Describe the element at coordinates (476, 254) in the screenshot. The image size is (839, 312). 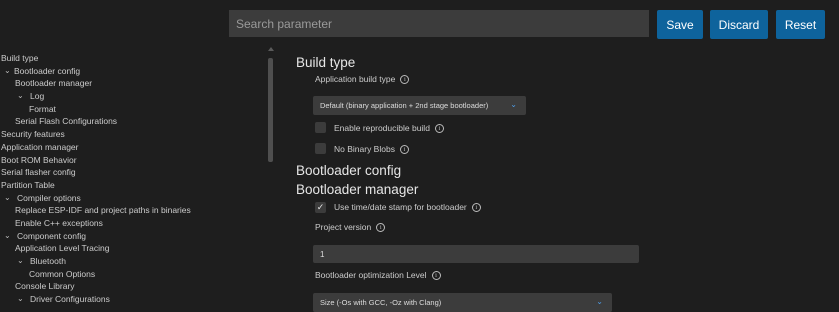
I see `project-version-input: 1` at that location.